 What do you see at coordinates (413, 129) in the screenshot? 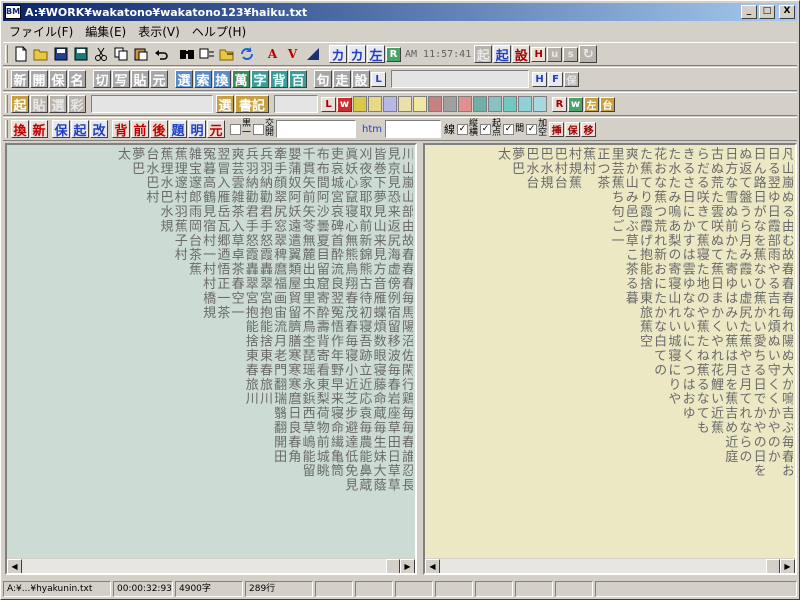
I see `htm-field` at bounding box center [413, 129].